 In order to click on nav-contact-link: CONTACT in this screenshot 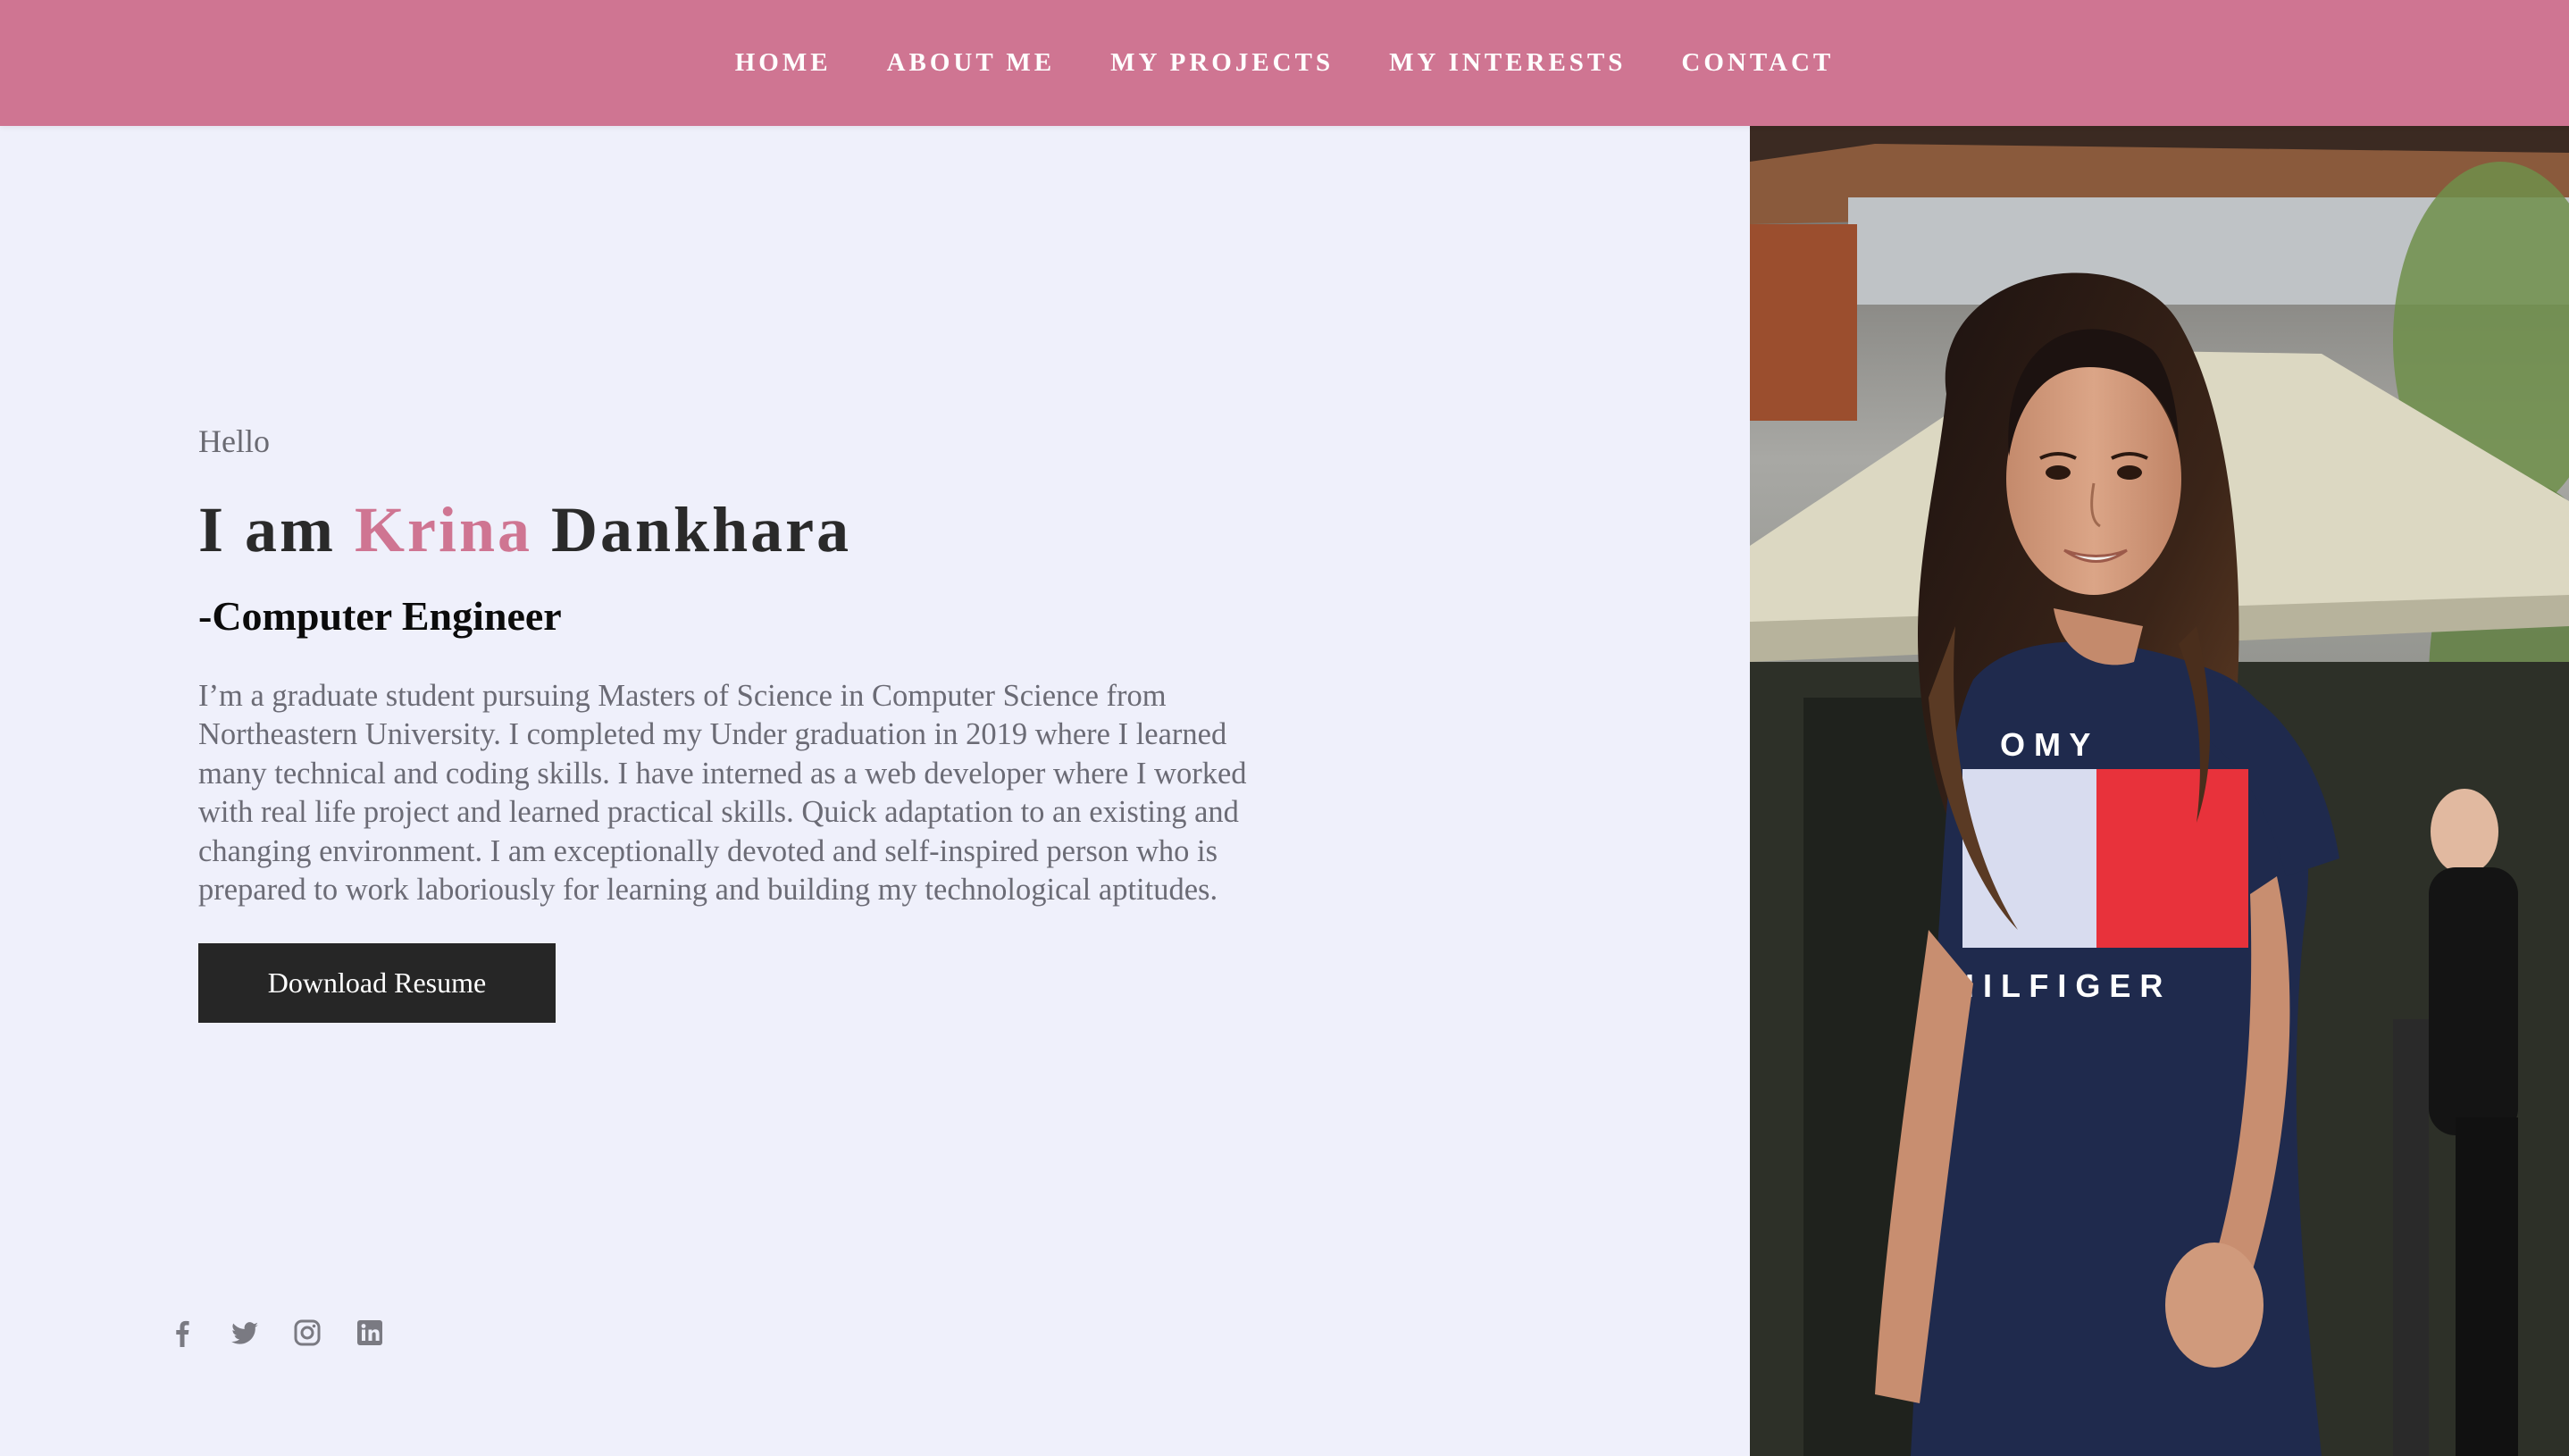, I will do `click(1757, 63)`.